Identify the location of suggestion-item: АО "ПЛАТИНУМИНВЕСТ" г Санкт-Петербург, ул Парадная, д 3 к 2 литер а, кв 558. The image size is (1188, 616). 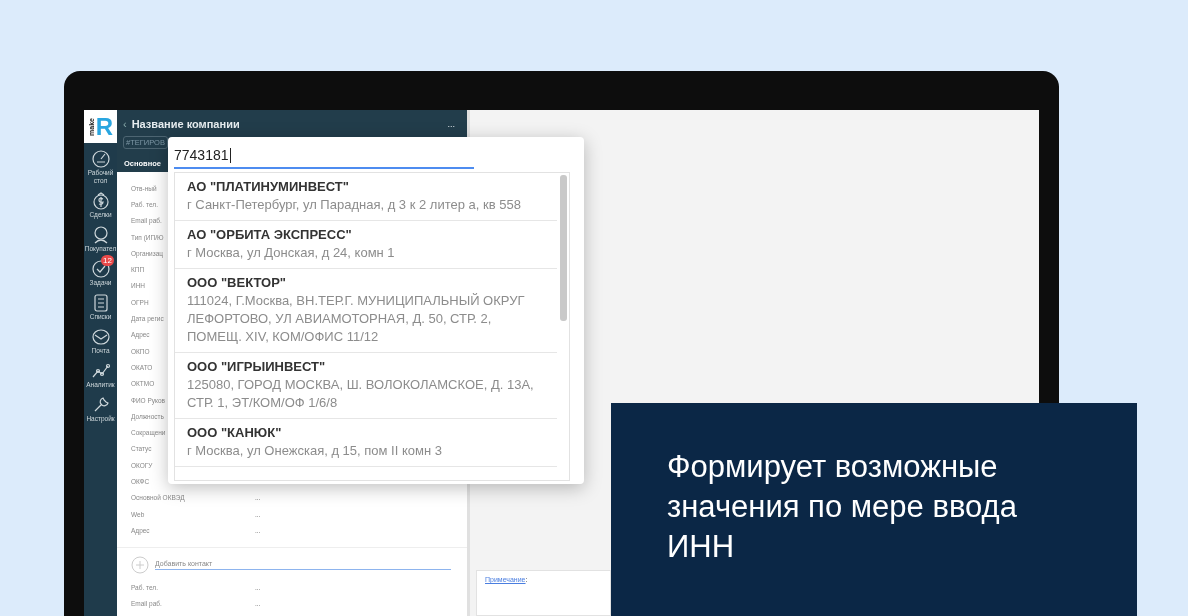
(366, 197).